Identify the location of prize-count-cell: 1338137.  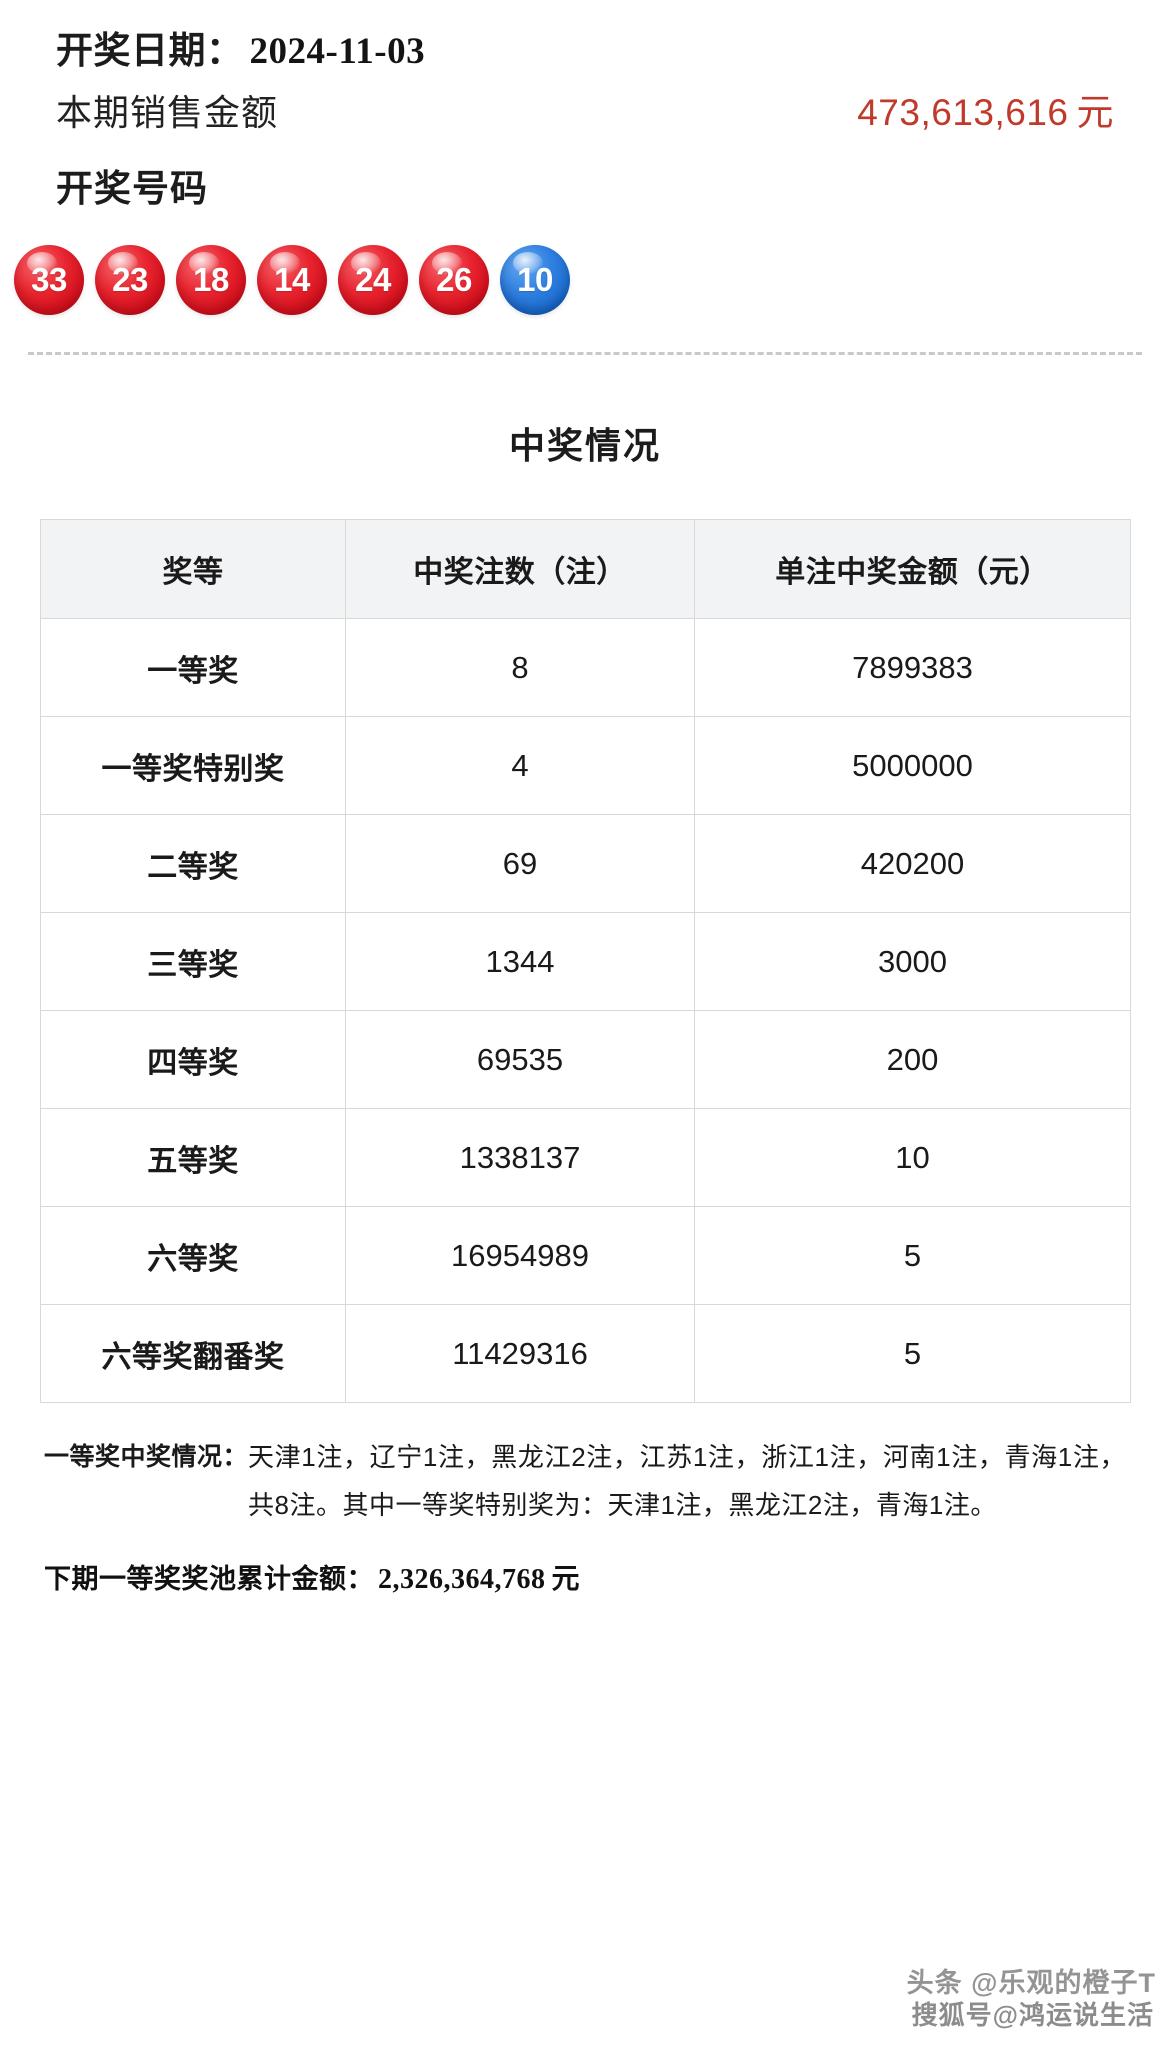
(520, 1157).